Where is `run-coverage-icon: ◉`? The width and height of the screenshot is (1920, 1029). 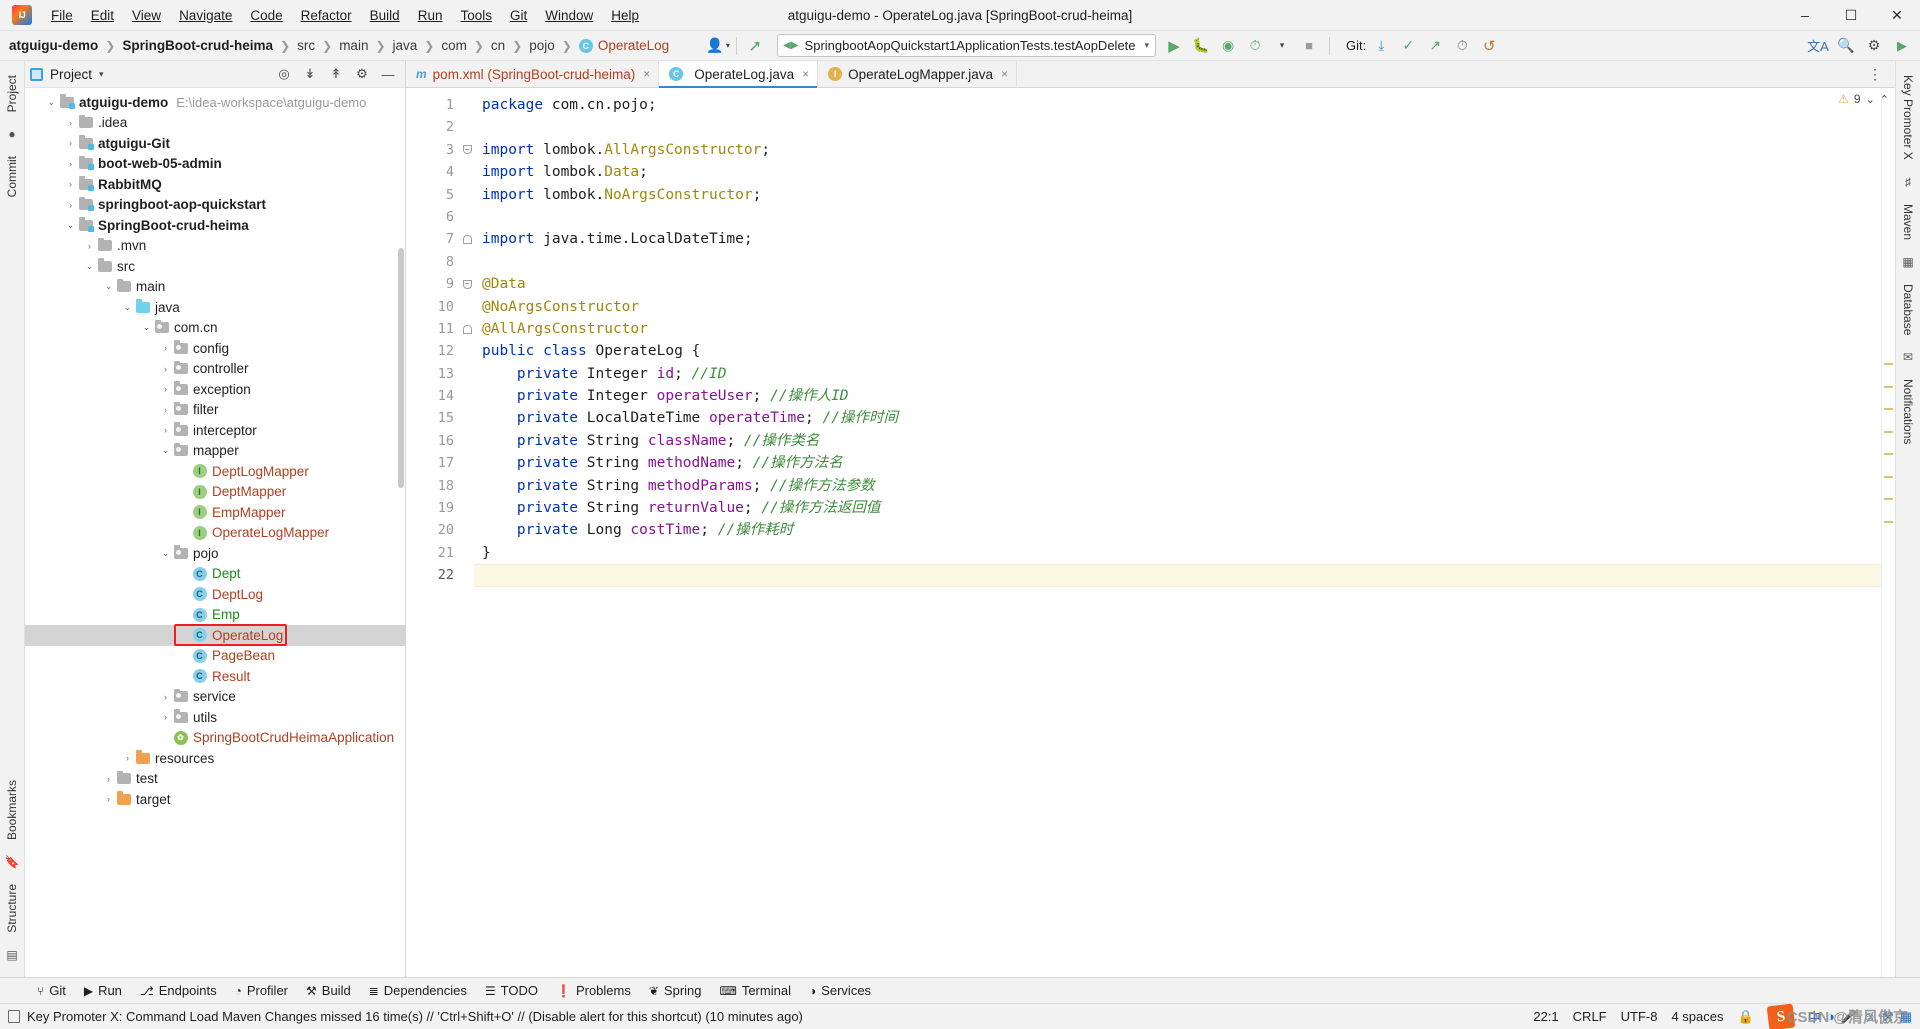 run-coverage-icon: ◉ is located at coordinates (1228, 46).